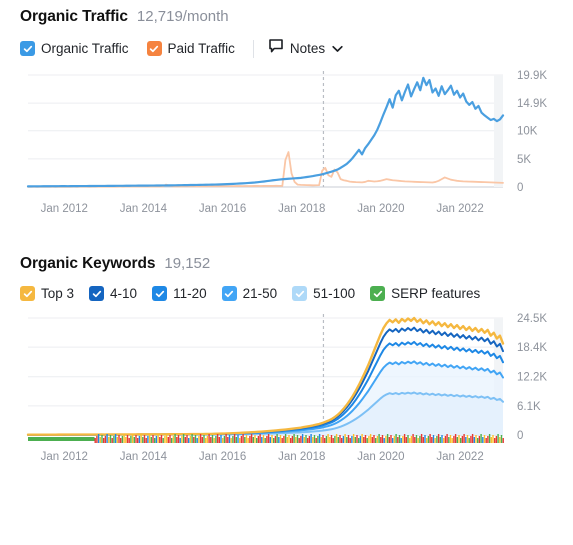 The width and height of the screenshot is (573, 545). I want to click on legend-label: Organic Traffic, so click(85, 48).